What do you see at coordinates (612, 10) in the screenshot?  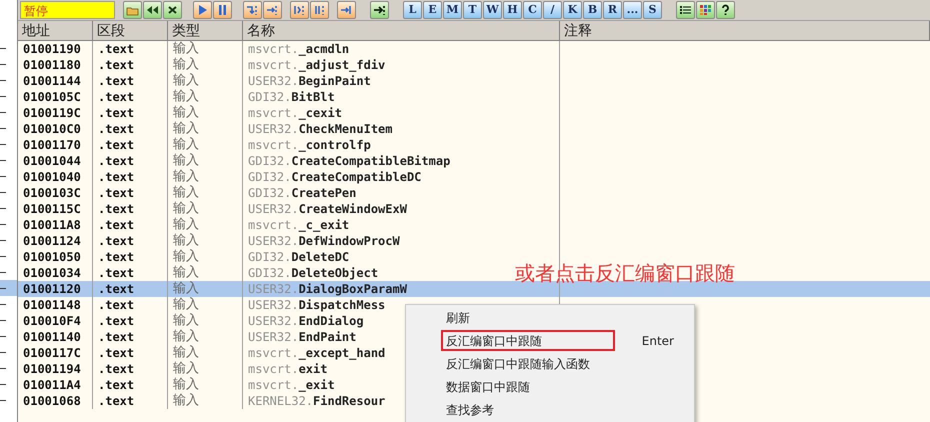 I see `window-button: R` at bounding box center [612, 10].